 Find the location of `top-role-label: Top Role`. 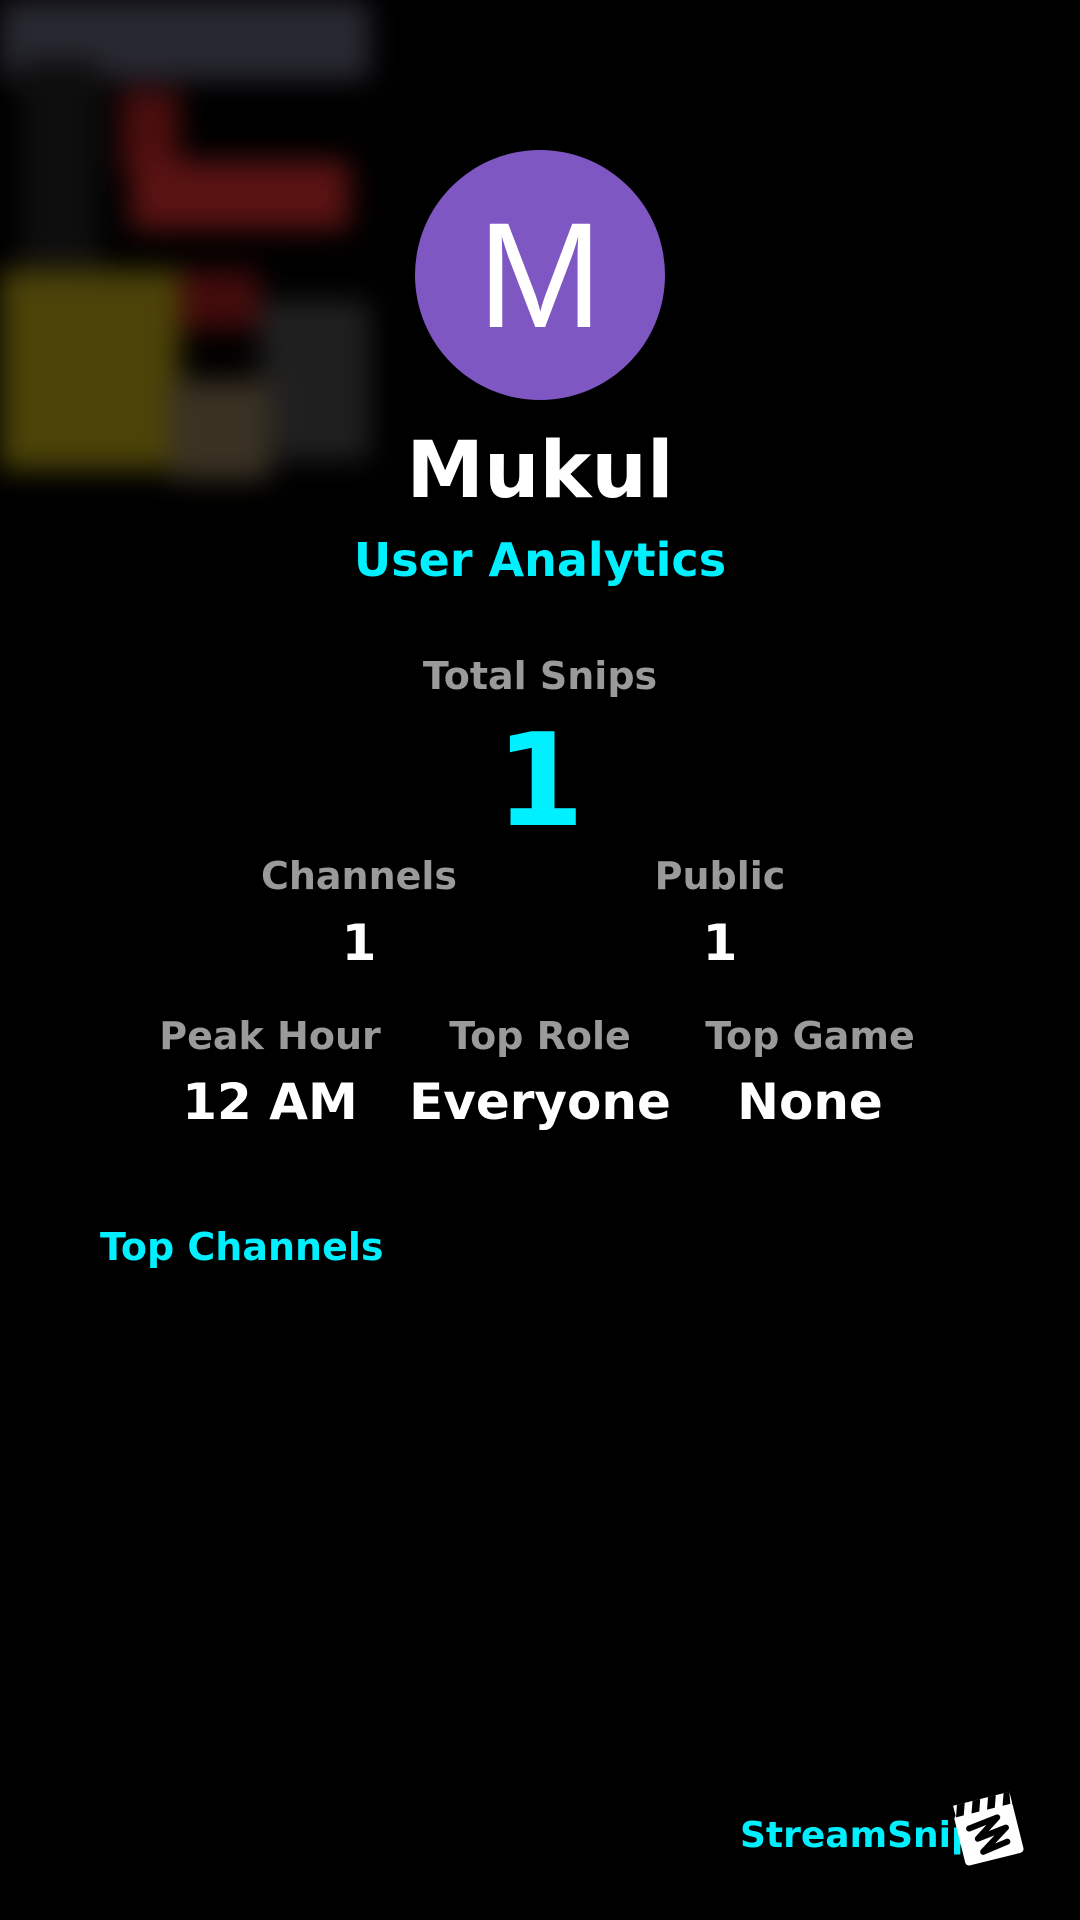

top-role-label: Top Role is located at coordinates (540, 1036).